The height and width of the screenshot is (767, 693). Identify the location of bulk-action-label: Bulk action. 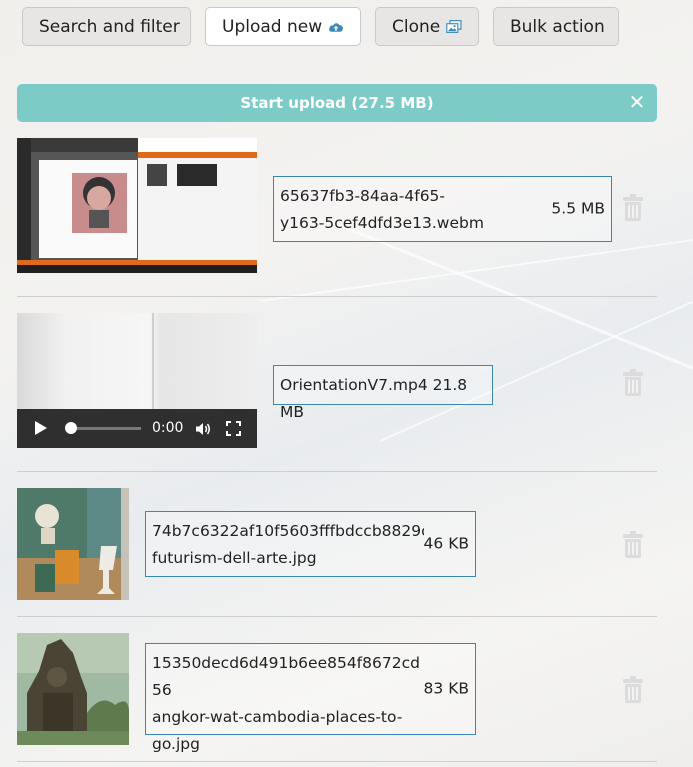
(557, 26).